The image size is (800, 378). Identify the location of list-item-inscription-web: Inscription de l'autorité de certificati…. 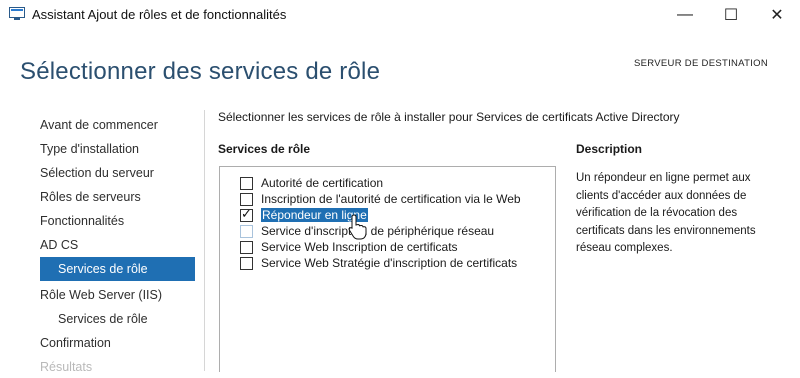
(380, 199).